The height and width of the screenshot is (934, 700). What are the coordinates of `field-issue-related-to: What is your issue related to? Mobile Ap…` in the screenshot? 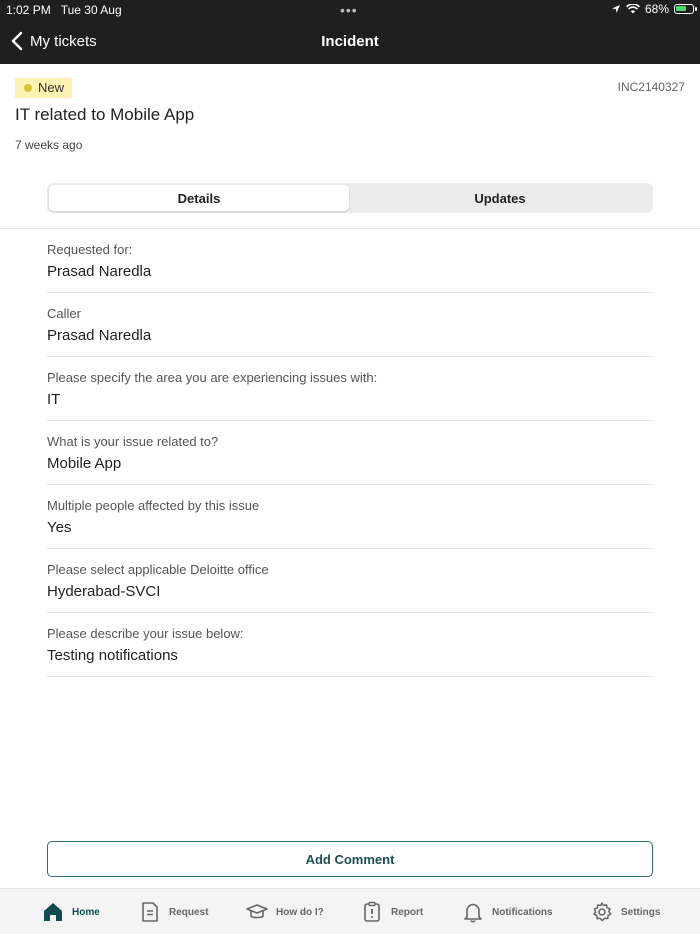 It's located at (350, 453).